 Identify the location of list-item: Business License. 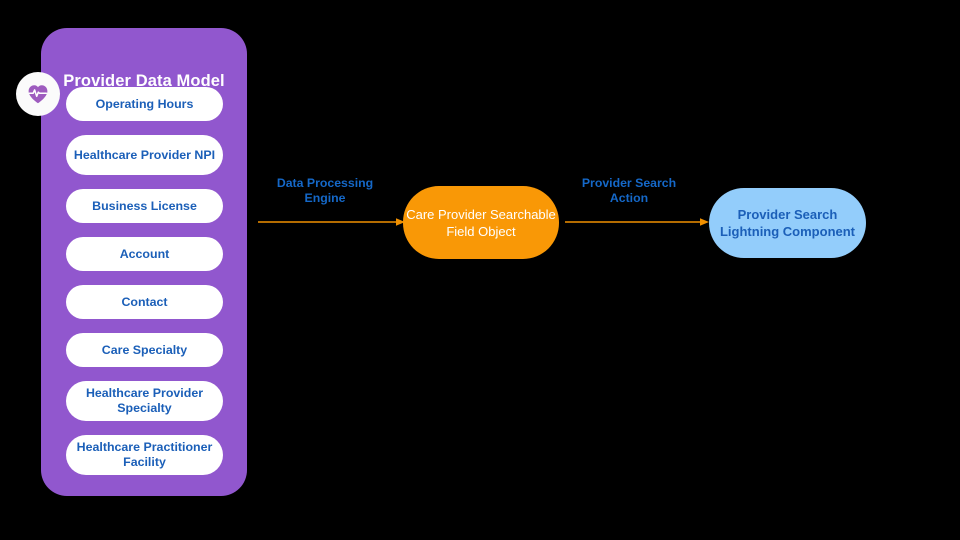
(144, 206).